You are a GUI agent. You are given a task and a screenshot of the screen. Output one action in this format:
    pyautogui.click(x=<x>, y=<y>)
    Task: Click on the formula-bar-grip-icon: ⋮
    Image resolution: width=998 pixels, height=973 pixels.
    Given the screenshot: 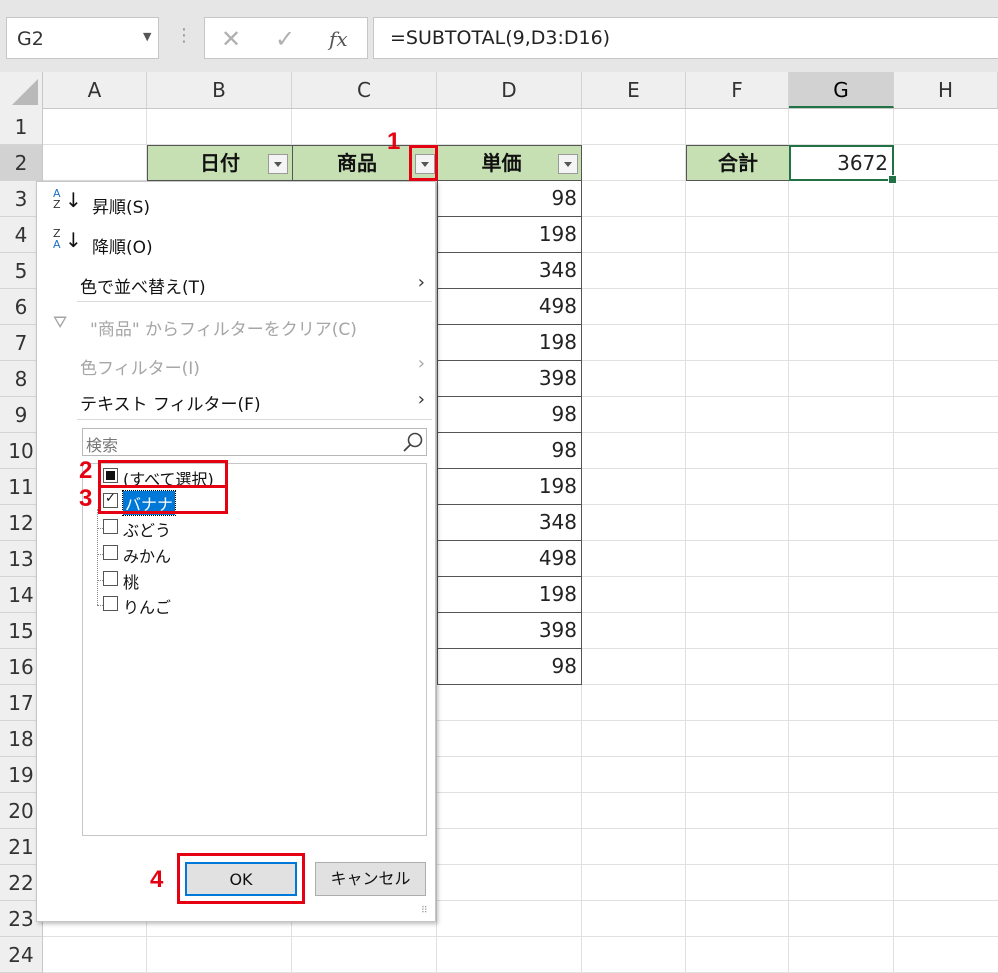 What is the action you would take?
    pyautogui.click(x=184, y=35)
    